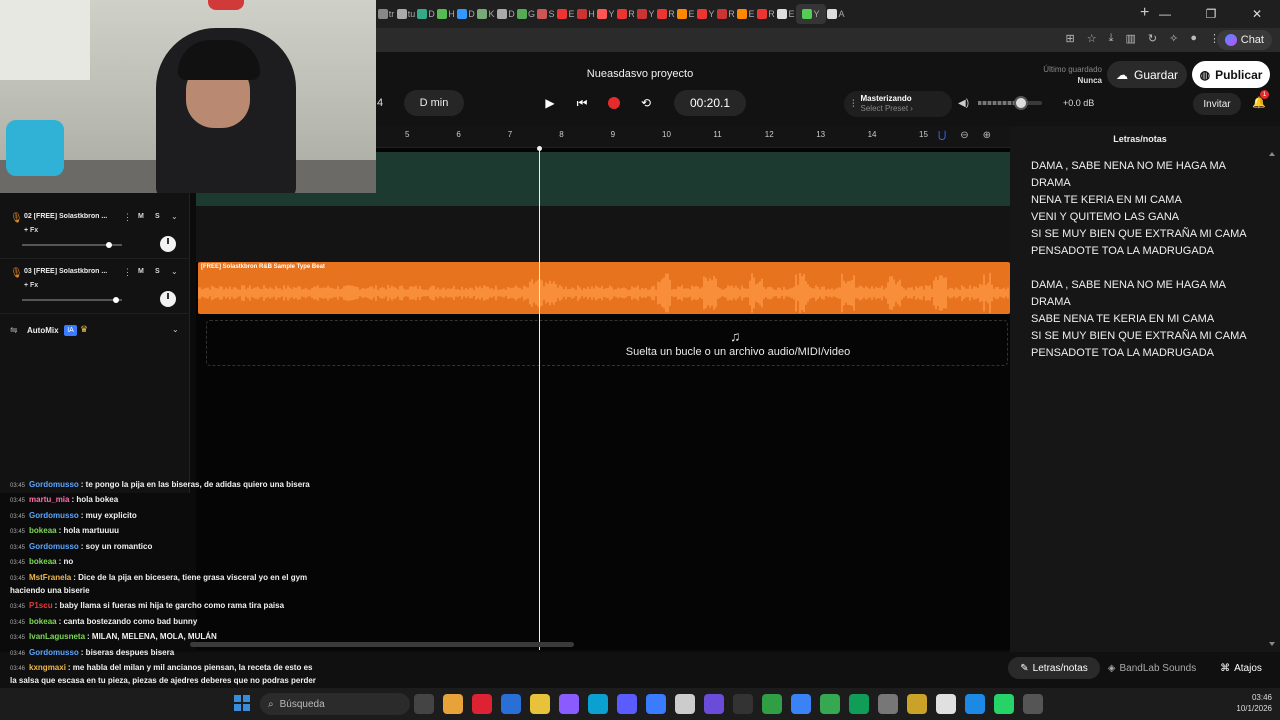 The width and height of the screenshot is (1280, 720). Describe the element at coordinates (607, 343) in the screenshot. I see `drop-zone` at that location.